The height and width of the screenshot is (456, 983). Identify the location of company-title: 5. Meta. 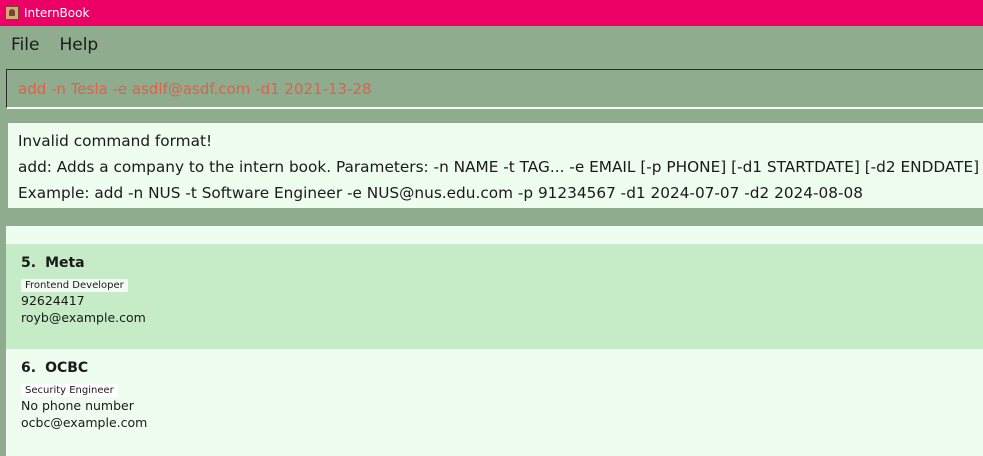
(502, 263).